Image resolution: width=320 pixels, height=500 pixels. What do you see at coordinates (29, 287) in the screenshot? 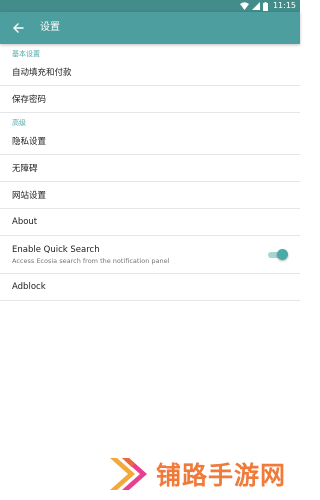
I see `setting-label: Adblock` at bounding box center [29, 287].